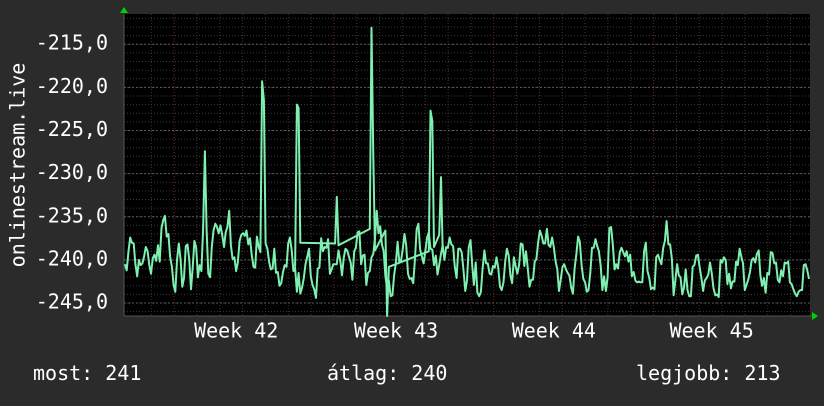 Image resolution: width=824 pixels, height=406 pixels. What do you see at coordinates (387, 373) in the screenshot?
I see `average-value-stat: átlag: 240` at bounding box center [387, 373].